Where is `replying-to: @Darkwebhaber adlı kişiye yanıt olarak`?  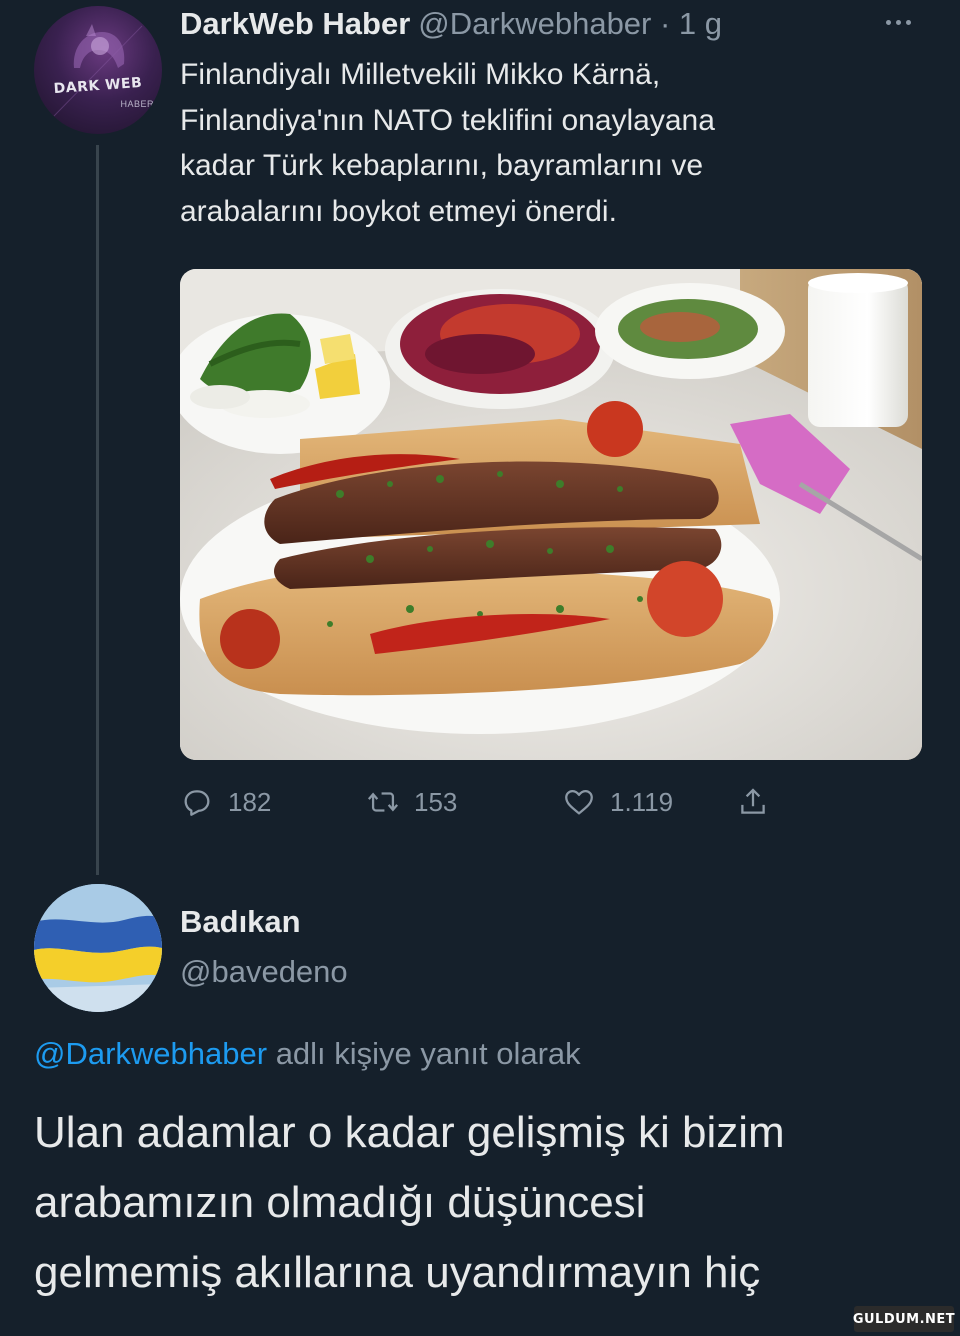
replying-to: @Darkwebhaber adlı kişiye yanıt olarak is located at coordinates (307, 1054).